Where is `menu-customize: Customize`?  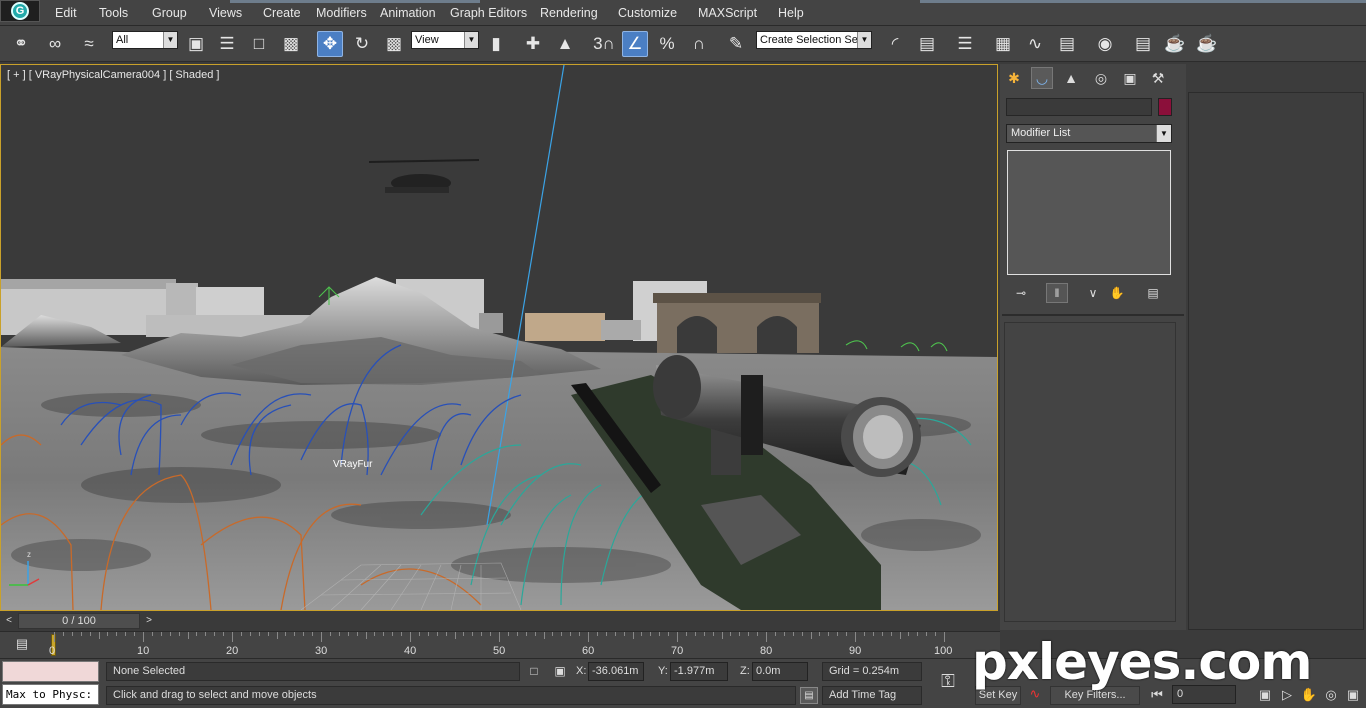 menu-customize: Customize is located at coordinates (647, 13).